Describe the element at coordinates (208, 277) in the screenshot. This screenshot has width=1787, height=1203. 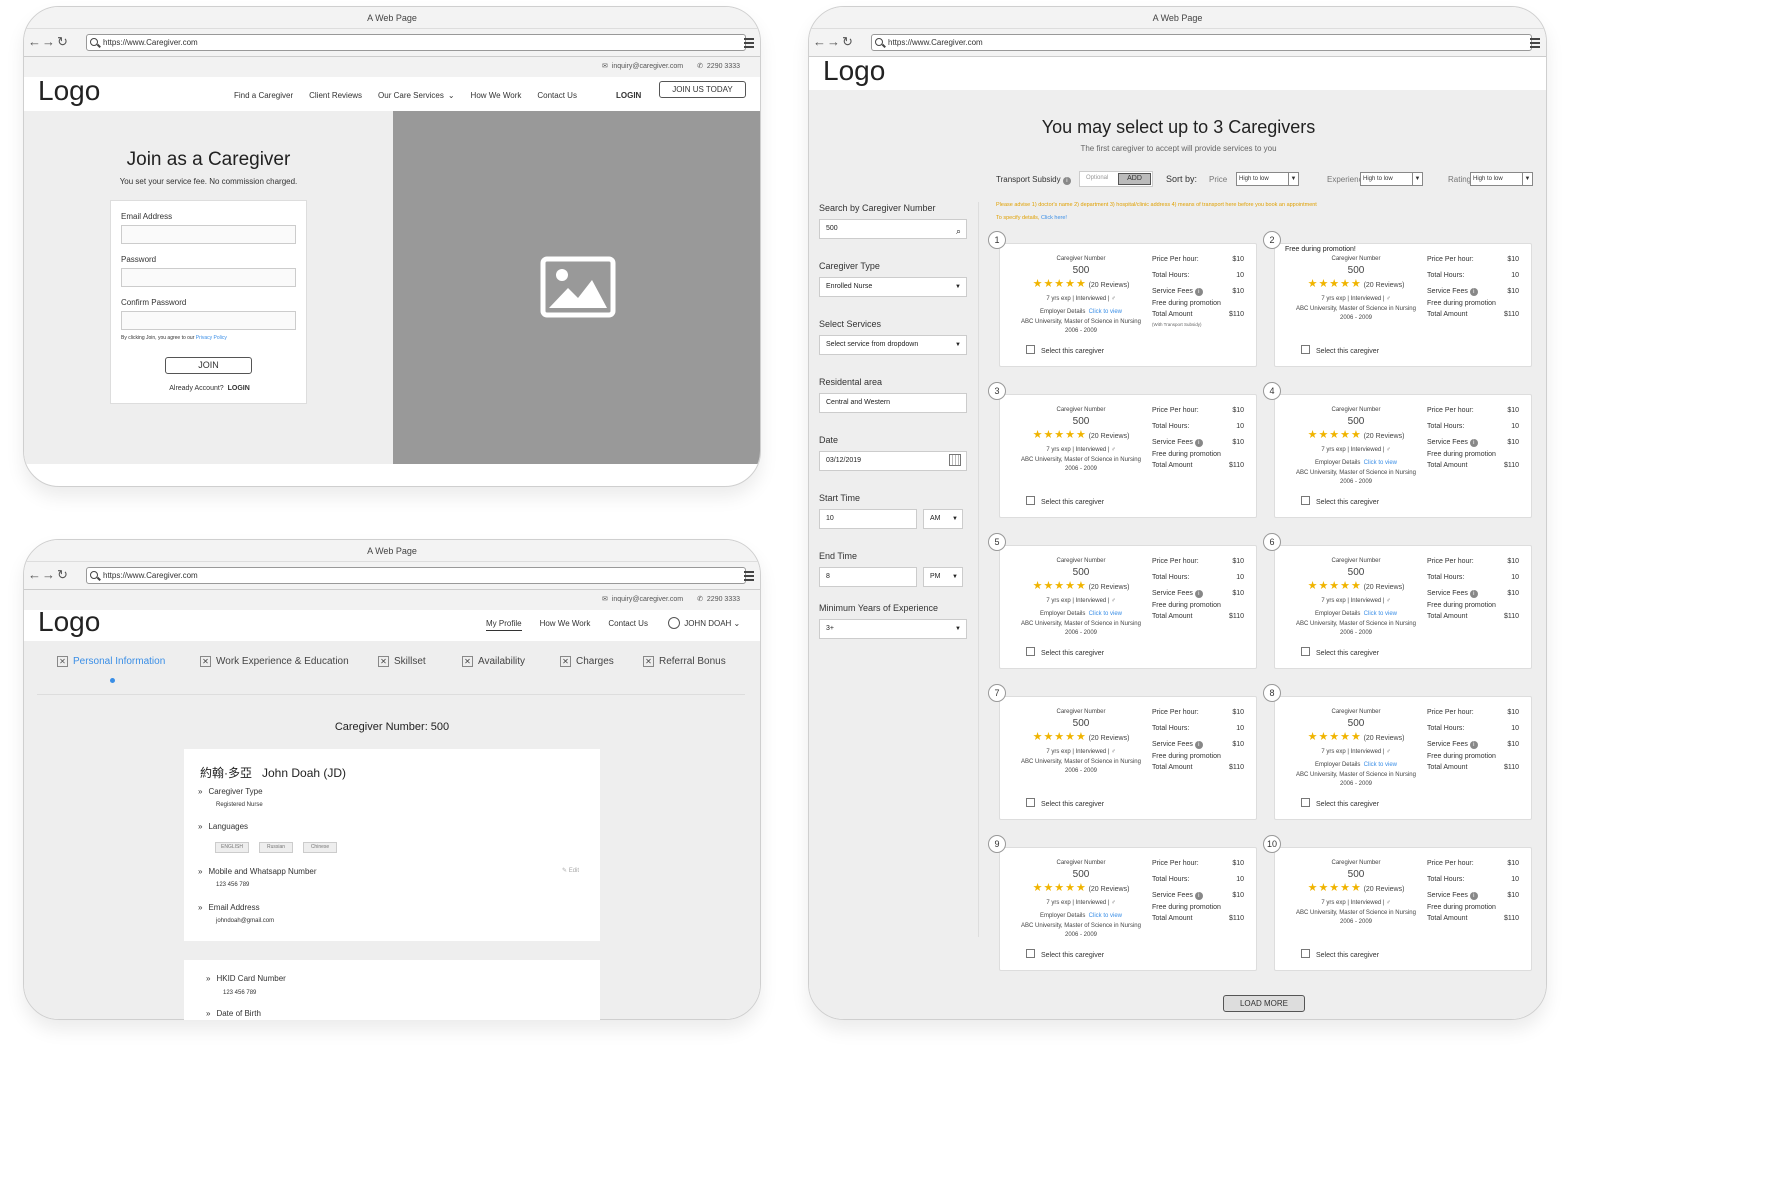
I see `password-field` at that location.